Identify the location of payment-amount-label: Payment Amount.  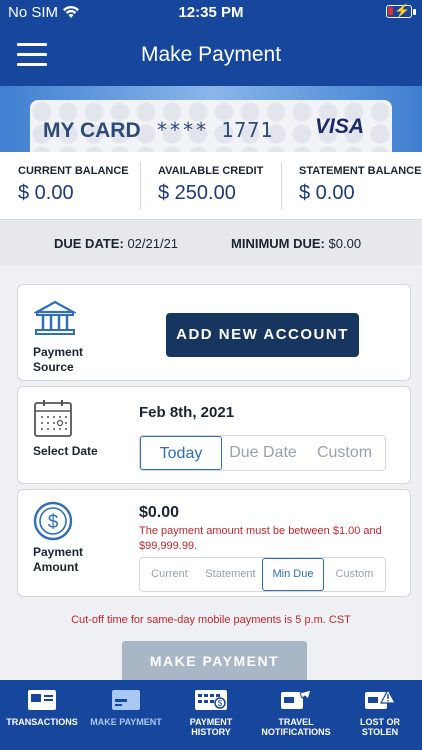
(58, 560).